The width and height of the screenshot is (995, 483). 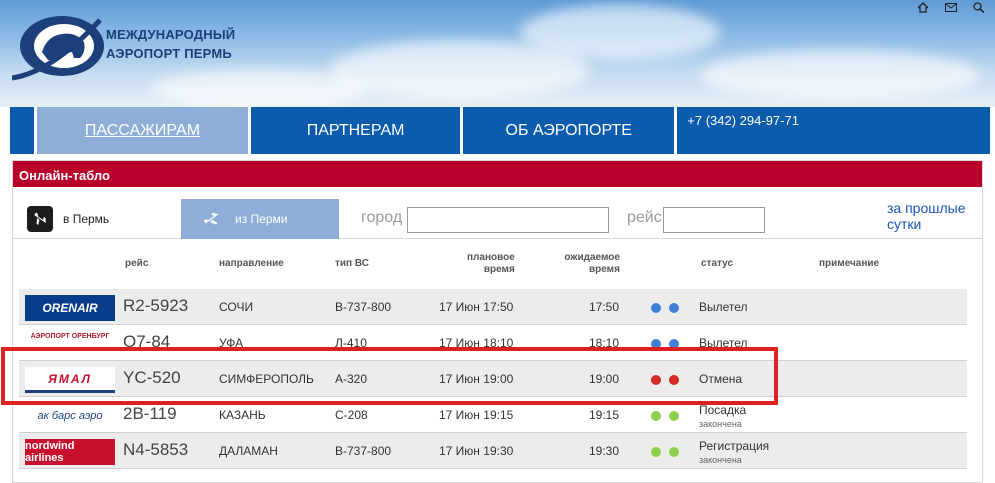 I want to click on destination: КАЗАНЬ, so click(x=242, y=415).